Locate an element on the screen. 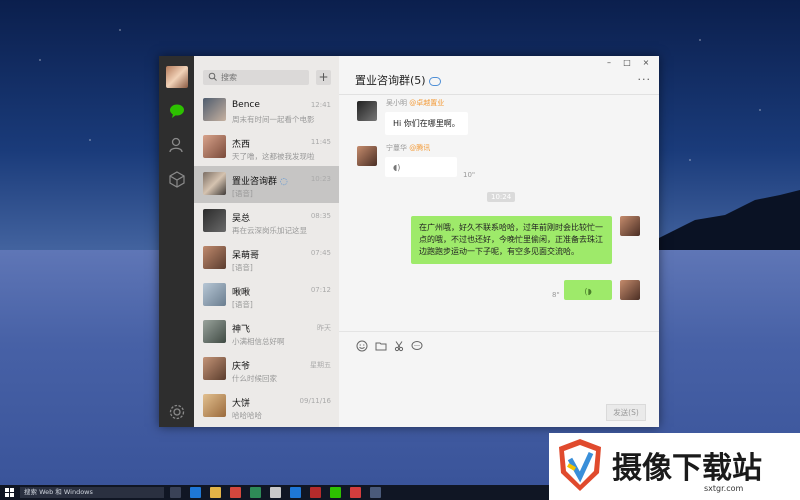  conversation-item-active: 置业咨询群 ◌ [语音] 10:23 is located at coordinates (266, 184).